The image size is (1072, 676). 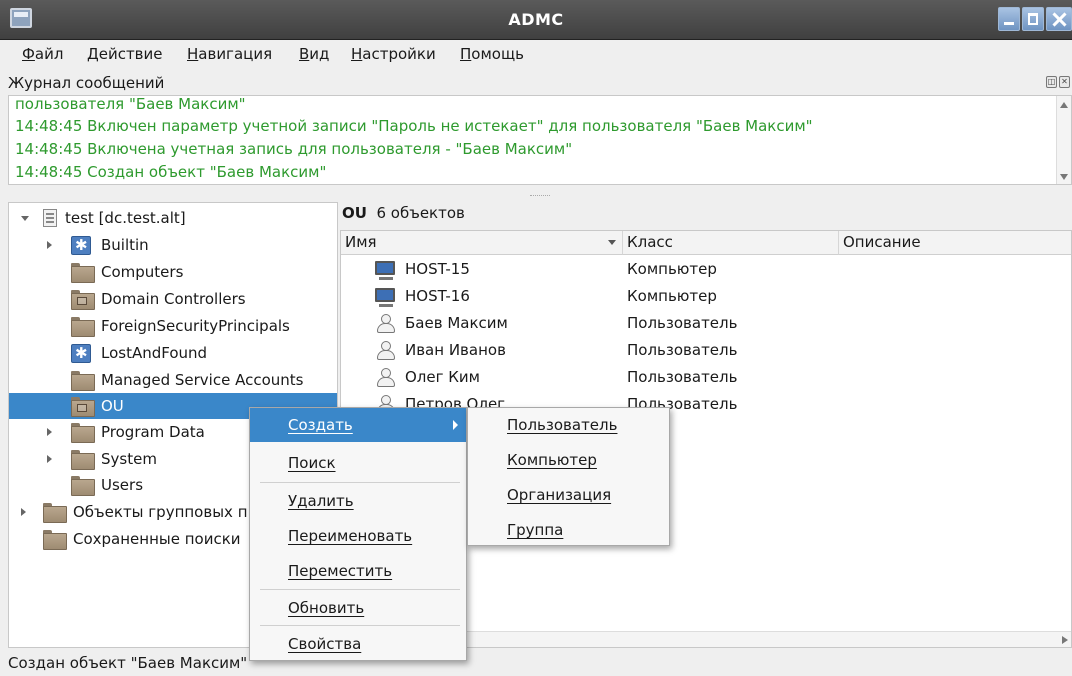 What do you see at coordinates (171, 172) in the screenshot?
I see `log-line: 14:48:45 Создан объект "Баев Максим"` at bounding box center [171, 172].